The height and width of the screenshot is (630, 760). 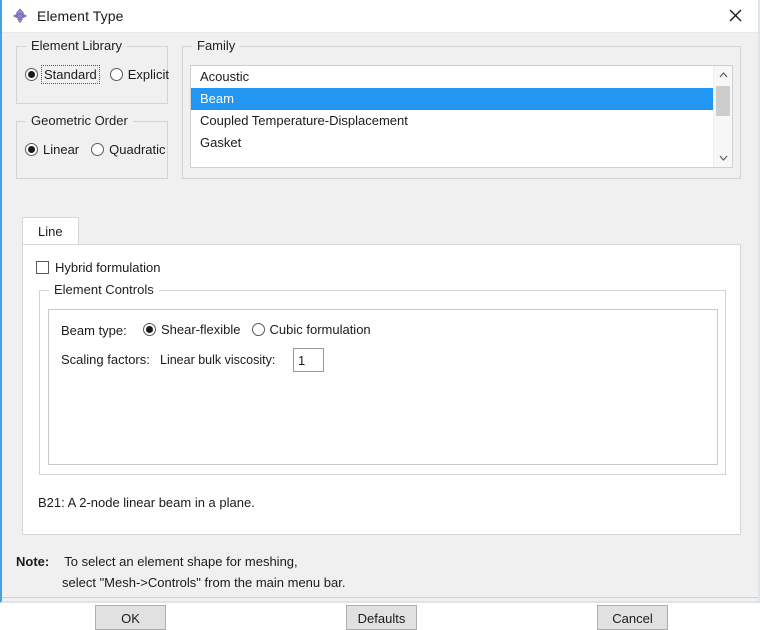 I want to click on defaults-button: Defaults, so click(x=381, y=617).